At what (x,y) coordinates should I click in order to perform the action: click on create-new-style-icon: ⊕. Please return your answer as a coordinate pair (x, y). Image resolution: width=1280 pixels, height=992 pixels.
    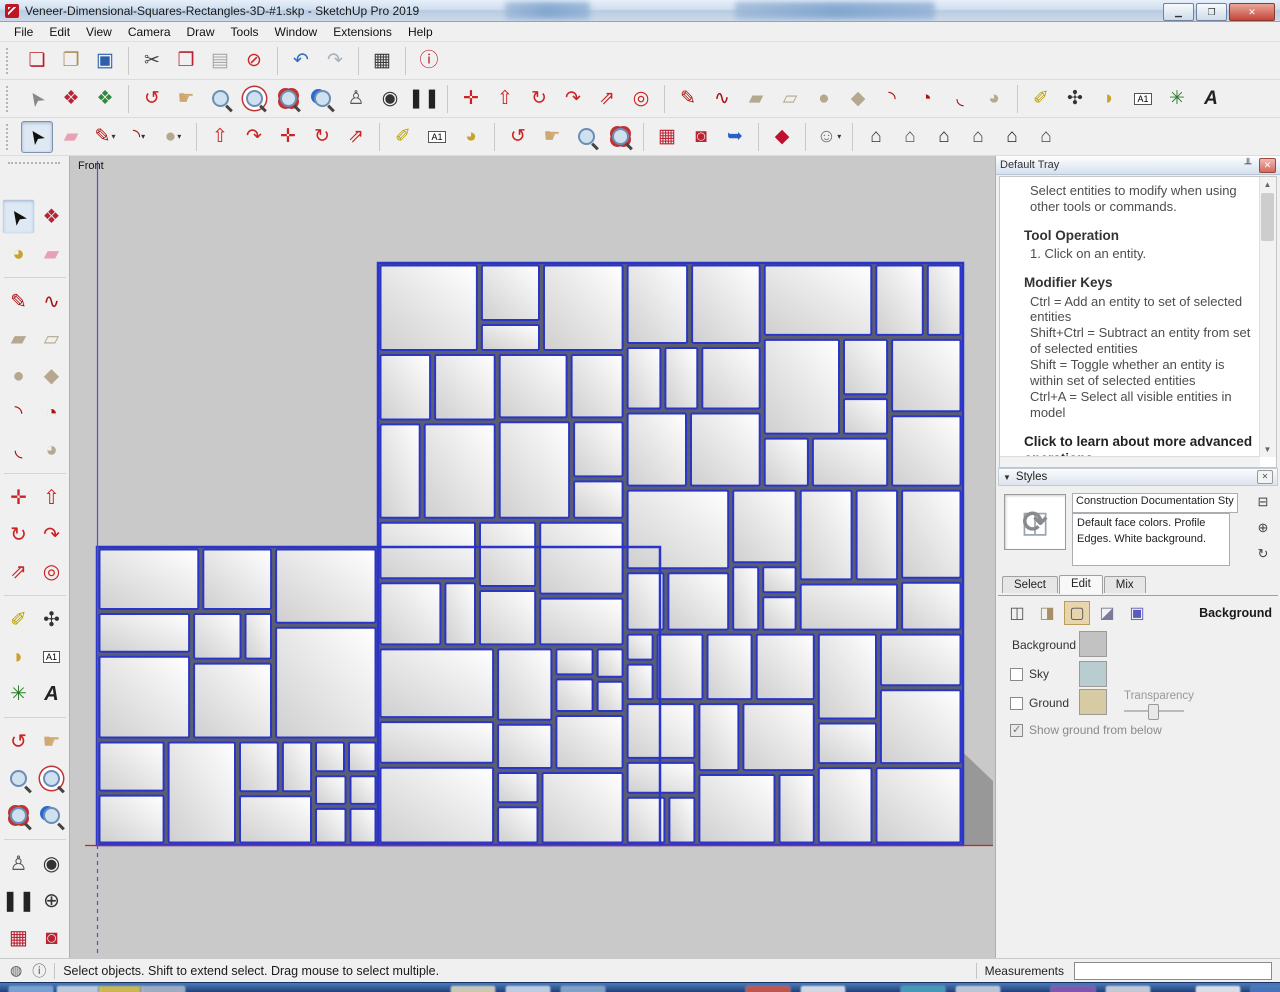
    Looking at the image, I should click on (1263, 528).